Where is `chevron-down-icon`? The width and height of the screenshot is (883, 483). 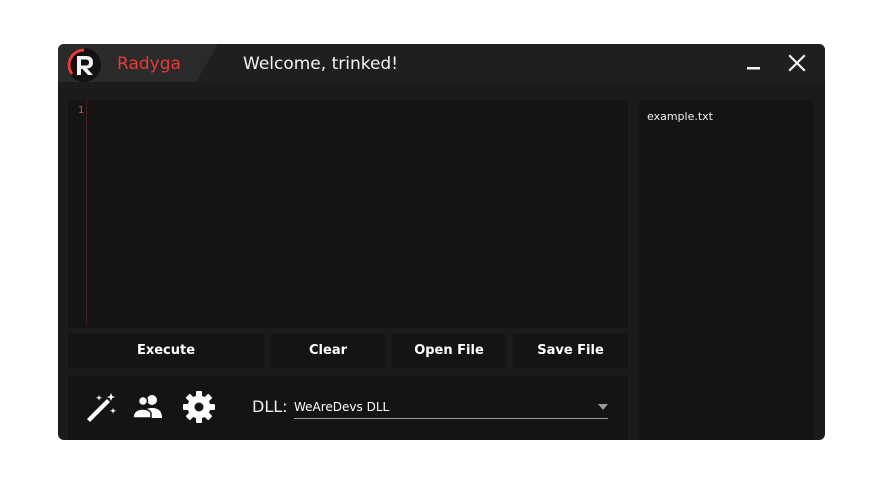
chevron-down-icon is located at coordinates (603, 407).